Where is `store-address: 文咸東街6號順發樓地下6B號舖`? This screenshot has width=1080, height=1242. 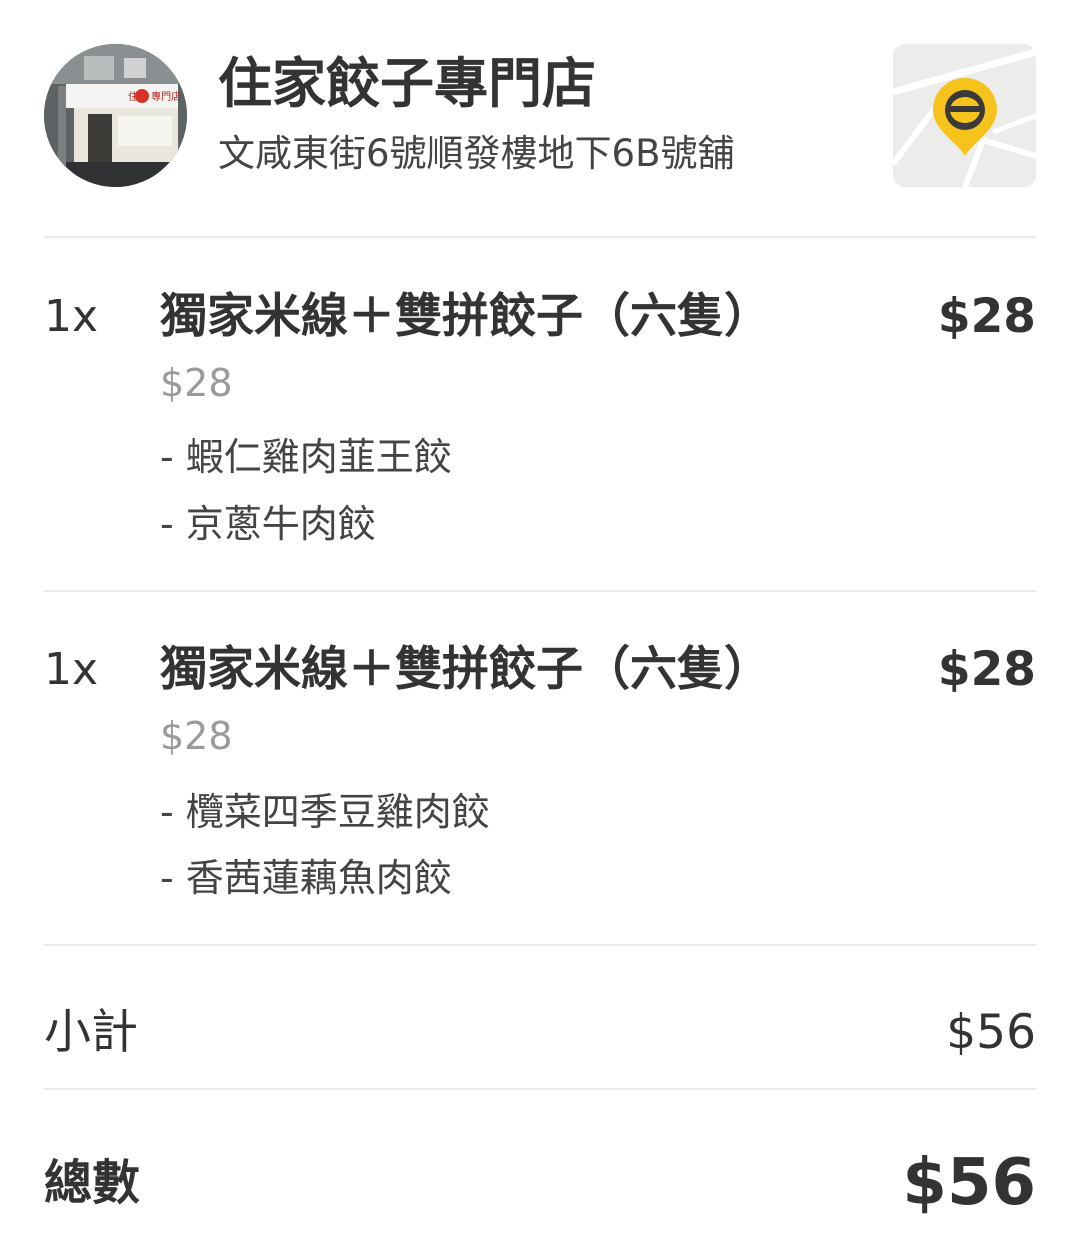 store-address: 文咸東街6號順發樓地下6B號舖 is located at coordinates (476, 153).